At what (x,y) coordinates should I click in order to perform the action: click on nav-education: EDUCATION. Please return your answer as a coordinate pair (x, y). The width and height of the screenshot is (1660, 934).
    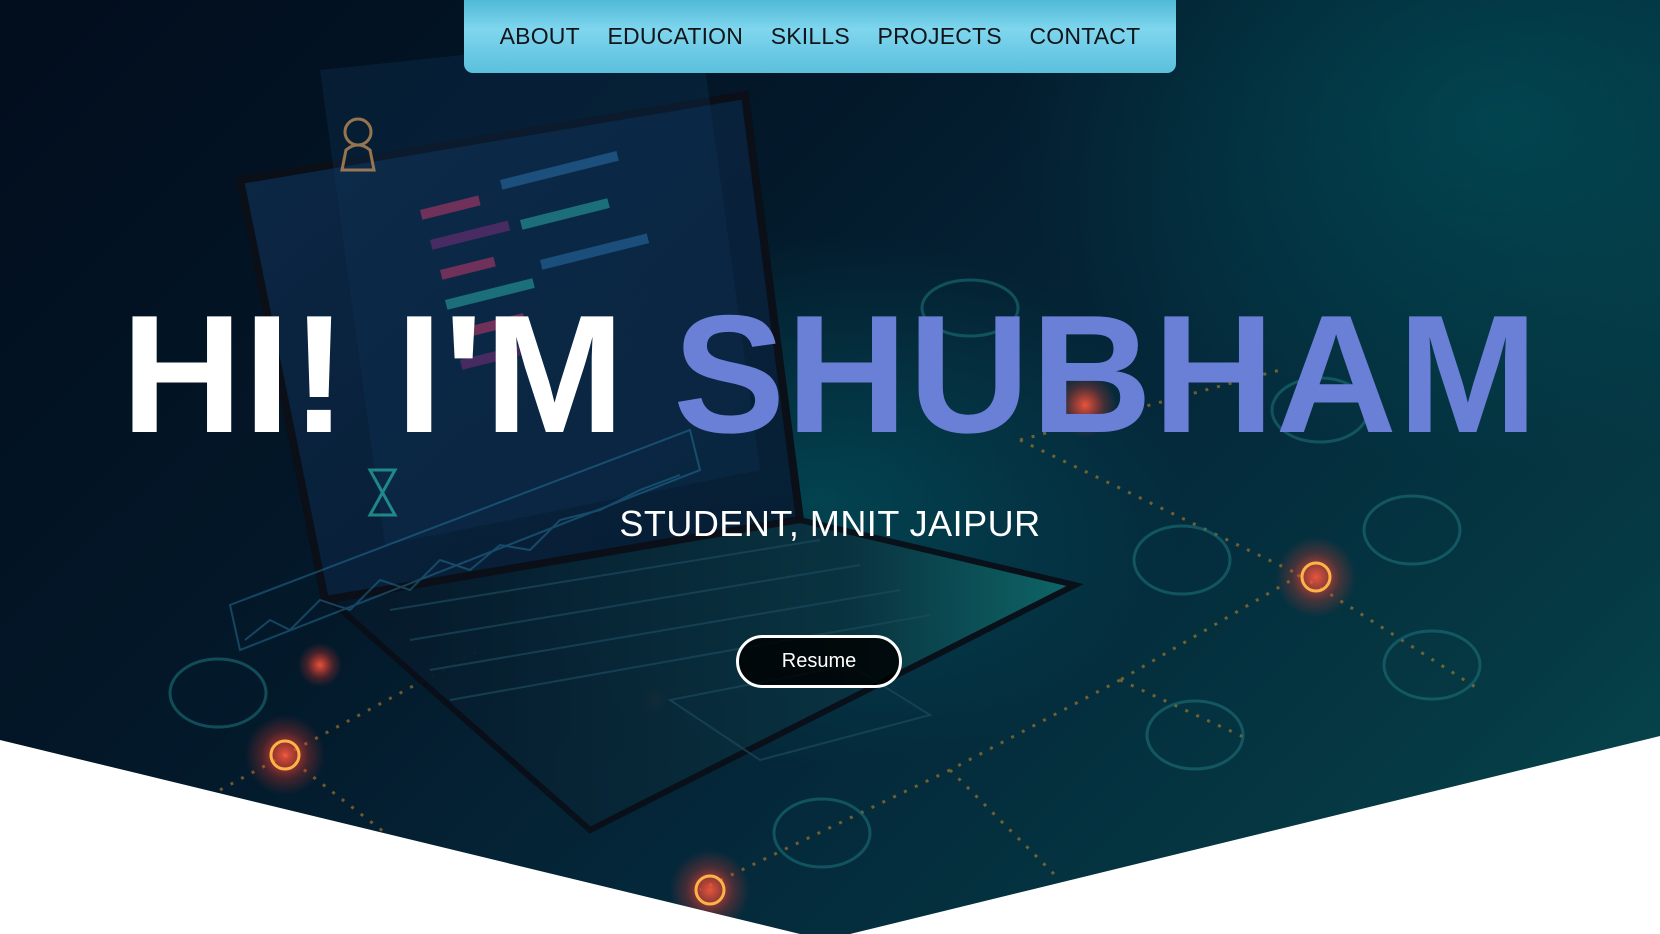
    Looking at the image, I should click on (676, 36).